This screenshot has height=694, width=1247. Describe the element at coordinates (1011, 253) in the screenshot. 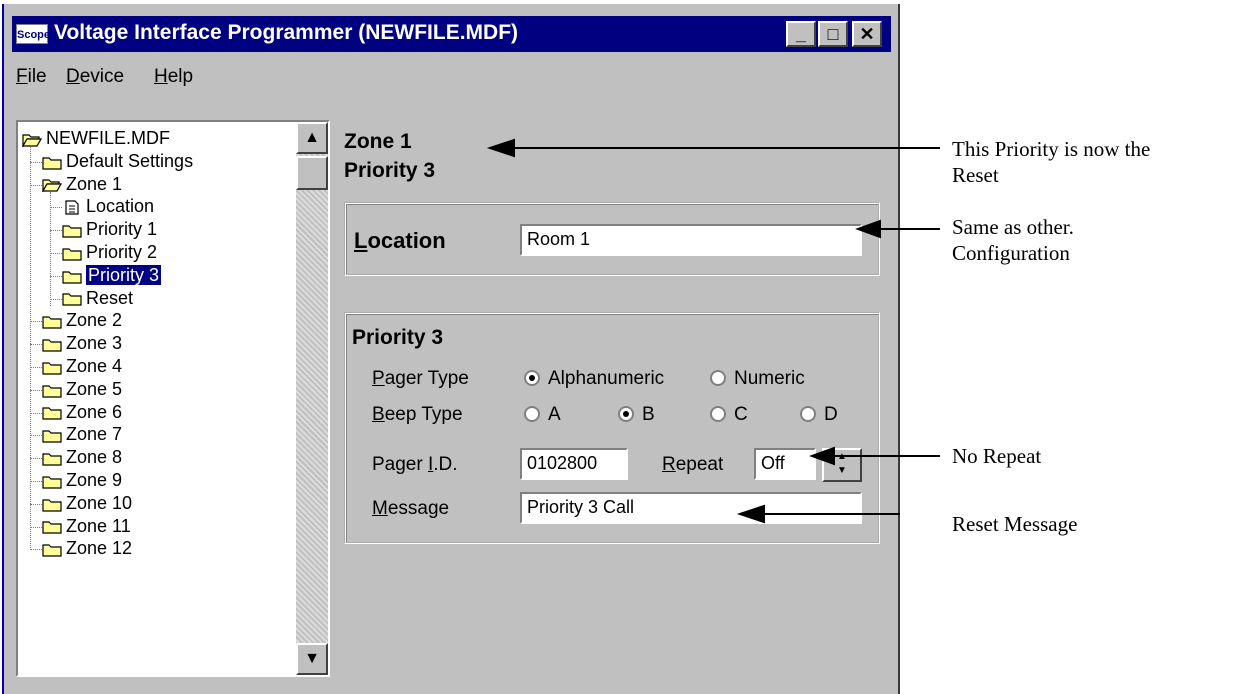

I see `annotation-priority-line4: Configuration` at that location.